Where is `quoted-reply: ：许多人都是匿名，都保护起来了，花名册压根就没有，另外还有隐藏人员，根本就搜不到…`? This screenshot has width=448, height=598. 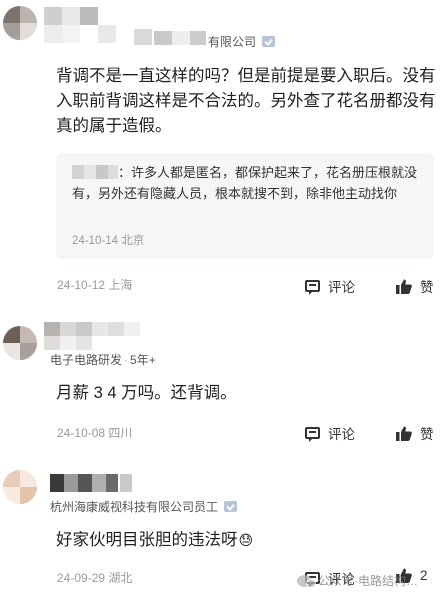 quoted-reply: ：许多人都是匿名，都保护起来了，花名册压根就没有，另外还有隐藏人员，根本就搜不到… is located at coordinates (245, 206).